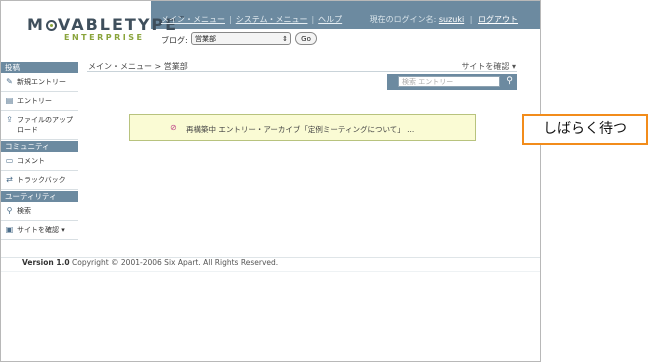 The image size is (650, 362). I want to click on sidebar-section-community: コミュニティ, so click(39, 146).